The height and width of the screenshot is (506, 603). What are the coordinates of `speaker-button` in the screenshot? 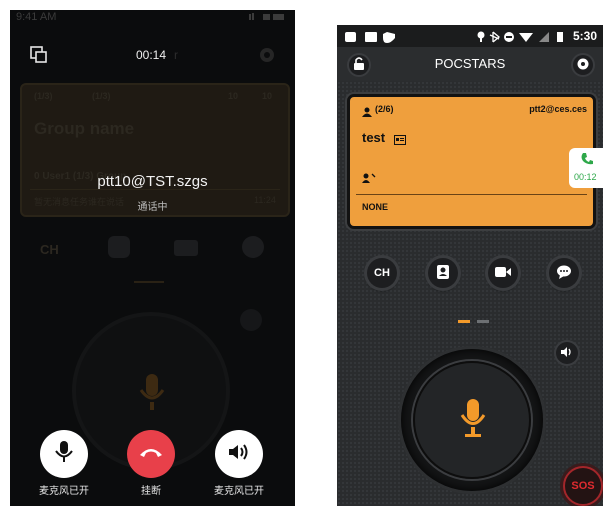 It's located at (239, 454).